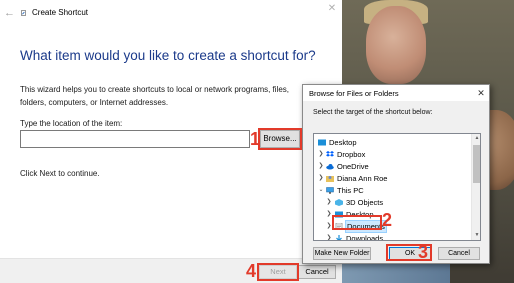 This screenshot has width=514, height=283. What do you see at coordinates (330, 179) in the screenshot?
I see `user-folder-icon` at bounding box center [330, 179].